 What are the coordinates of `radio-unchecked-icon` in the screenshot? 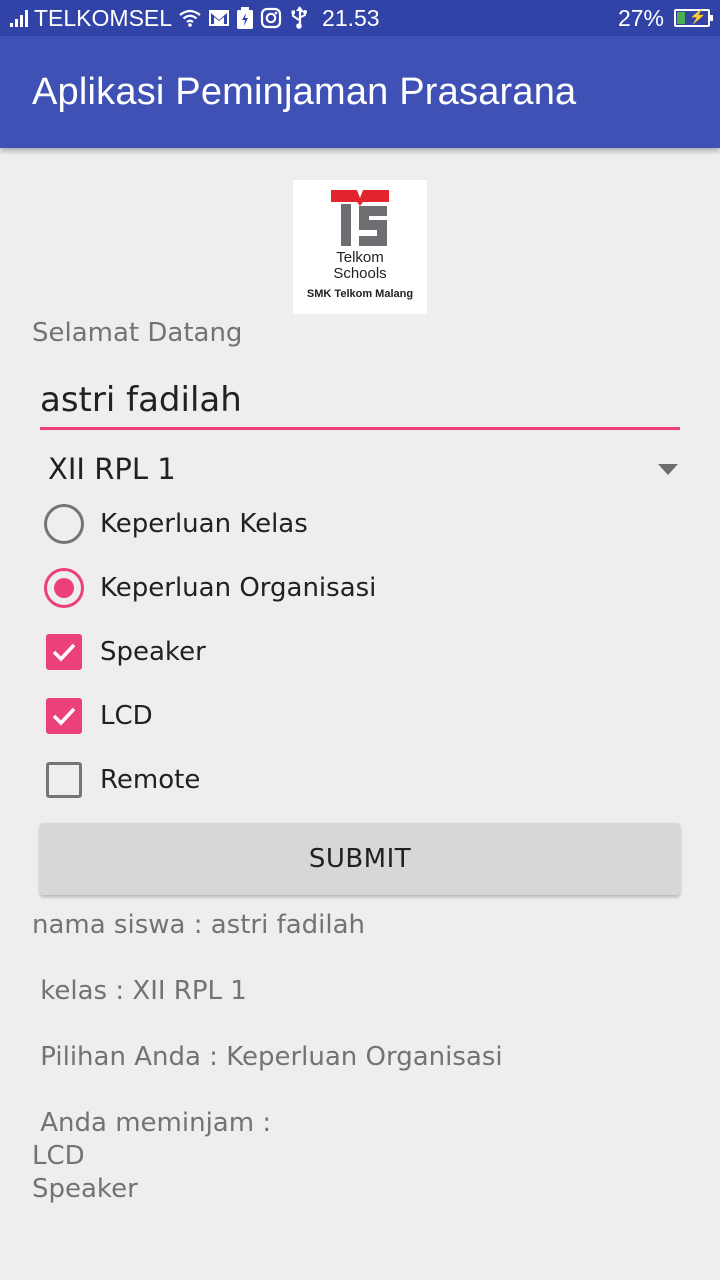 It's located at (64, 524).